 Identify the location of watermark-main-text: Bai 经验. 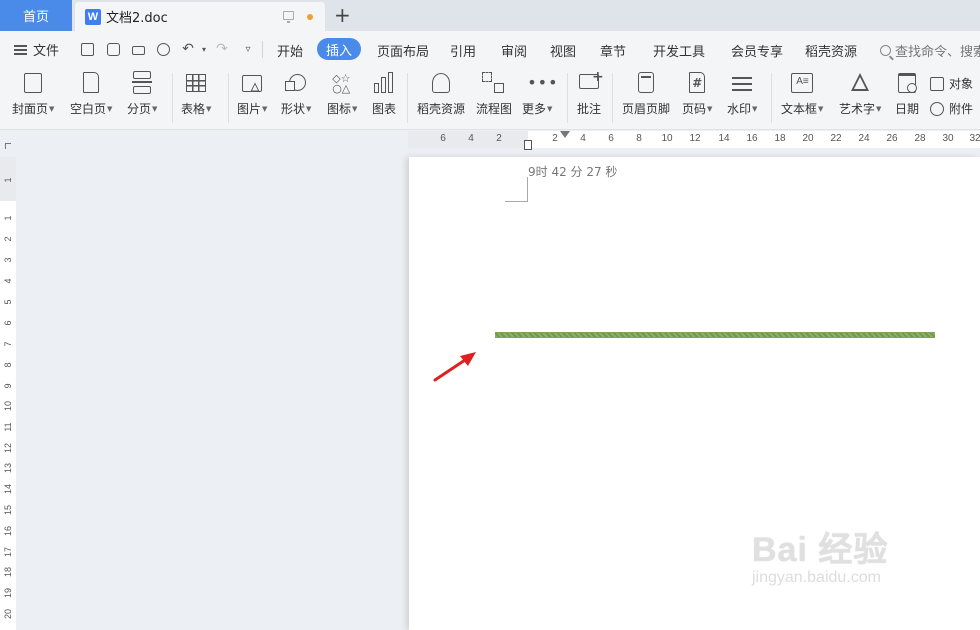
(820, 550).